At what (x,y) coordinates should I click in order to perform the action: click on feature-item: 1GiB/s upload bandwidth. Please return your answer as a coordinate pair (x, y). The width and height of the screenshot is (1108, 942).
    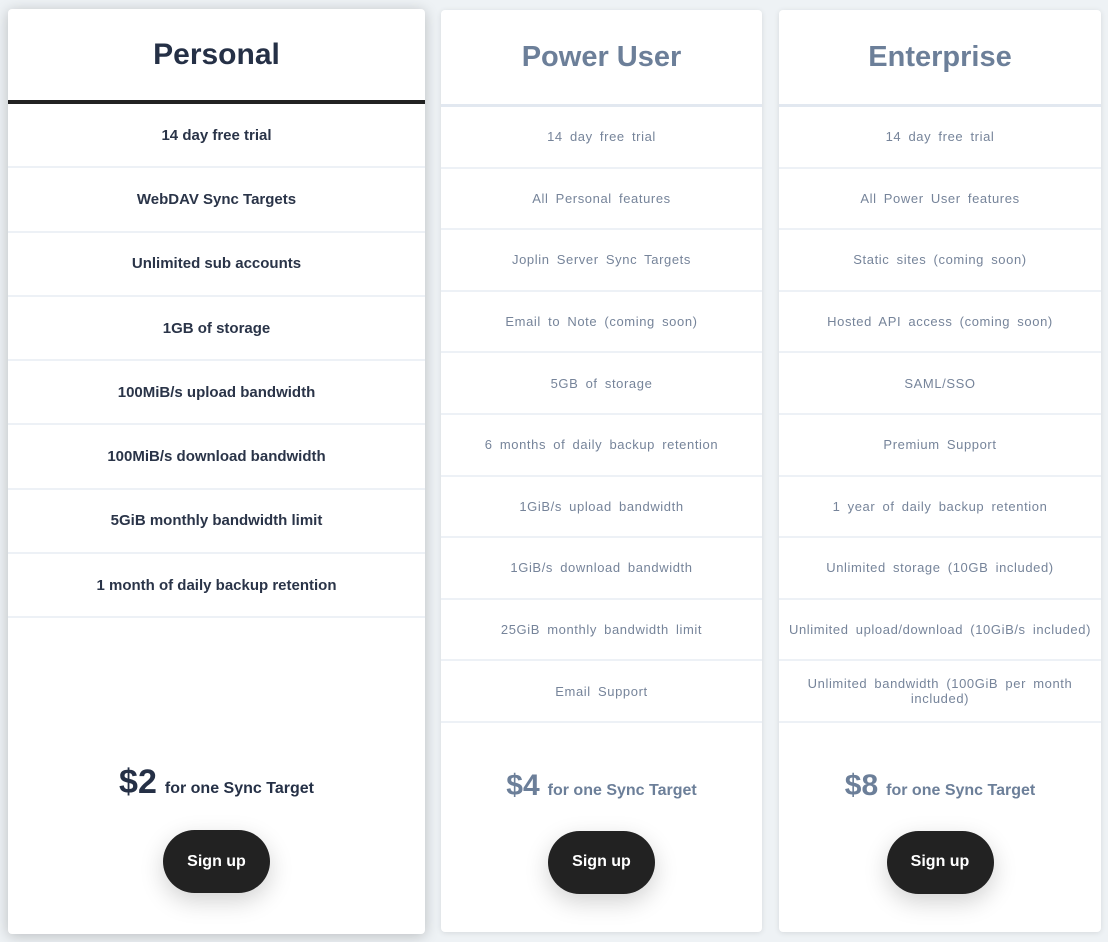
    Looking at the image, I should click on (601, 508).